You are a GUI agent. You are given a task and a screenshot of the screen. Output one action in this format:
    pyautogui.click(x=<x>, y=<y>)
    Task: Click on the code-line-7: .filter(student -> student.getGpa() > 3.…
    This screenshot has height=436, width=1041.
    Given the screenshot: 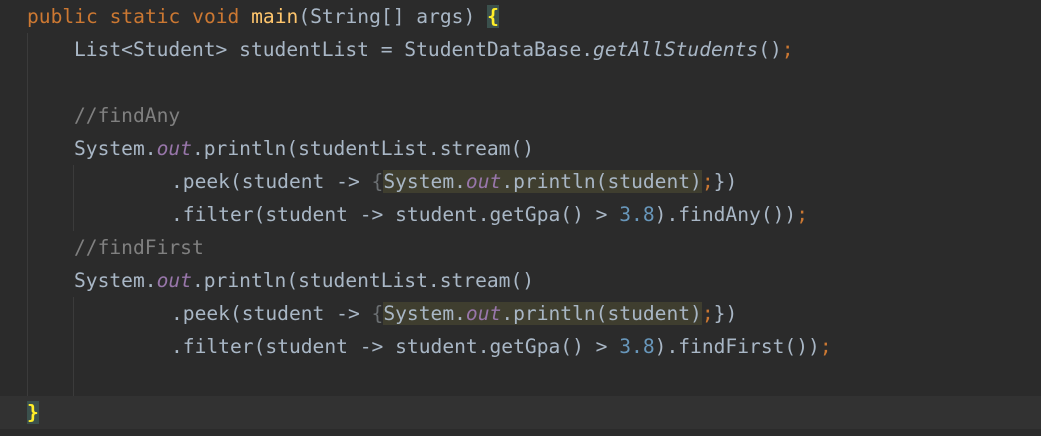 What is the action you would take?
    pyautogui.click(x=520, y=214)
    